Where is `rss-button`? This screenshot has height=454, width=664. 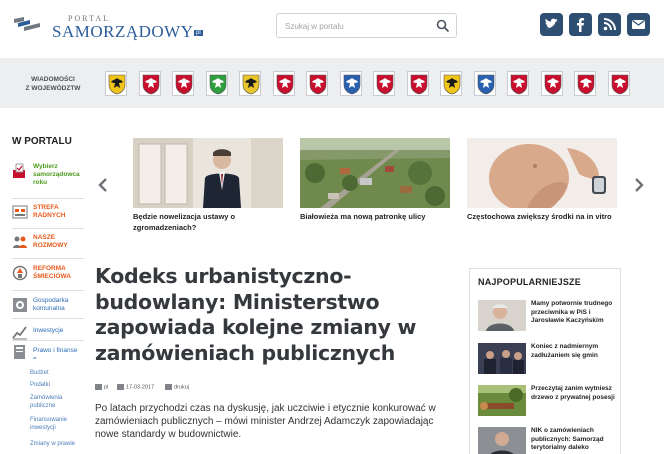 rss-button is located at coordinates (609, 24).